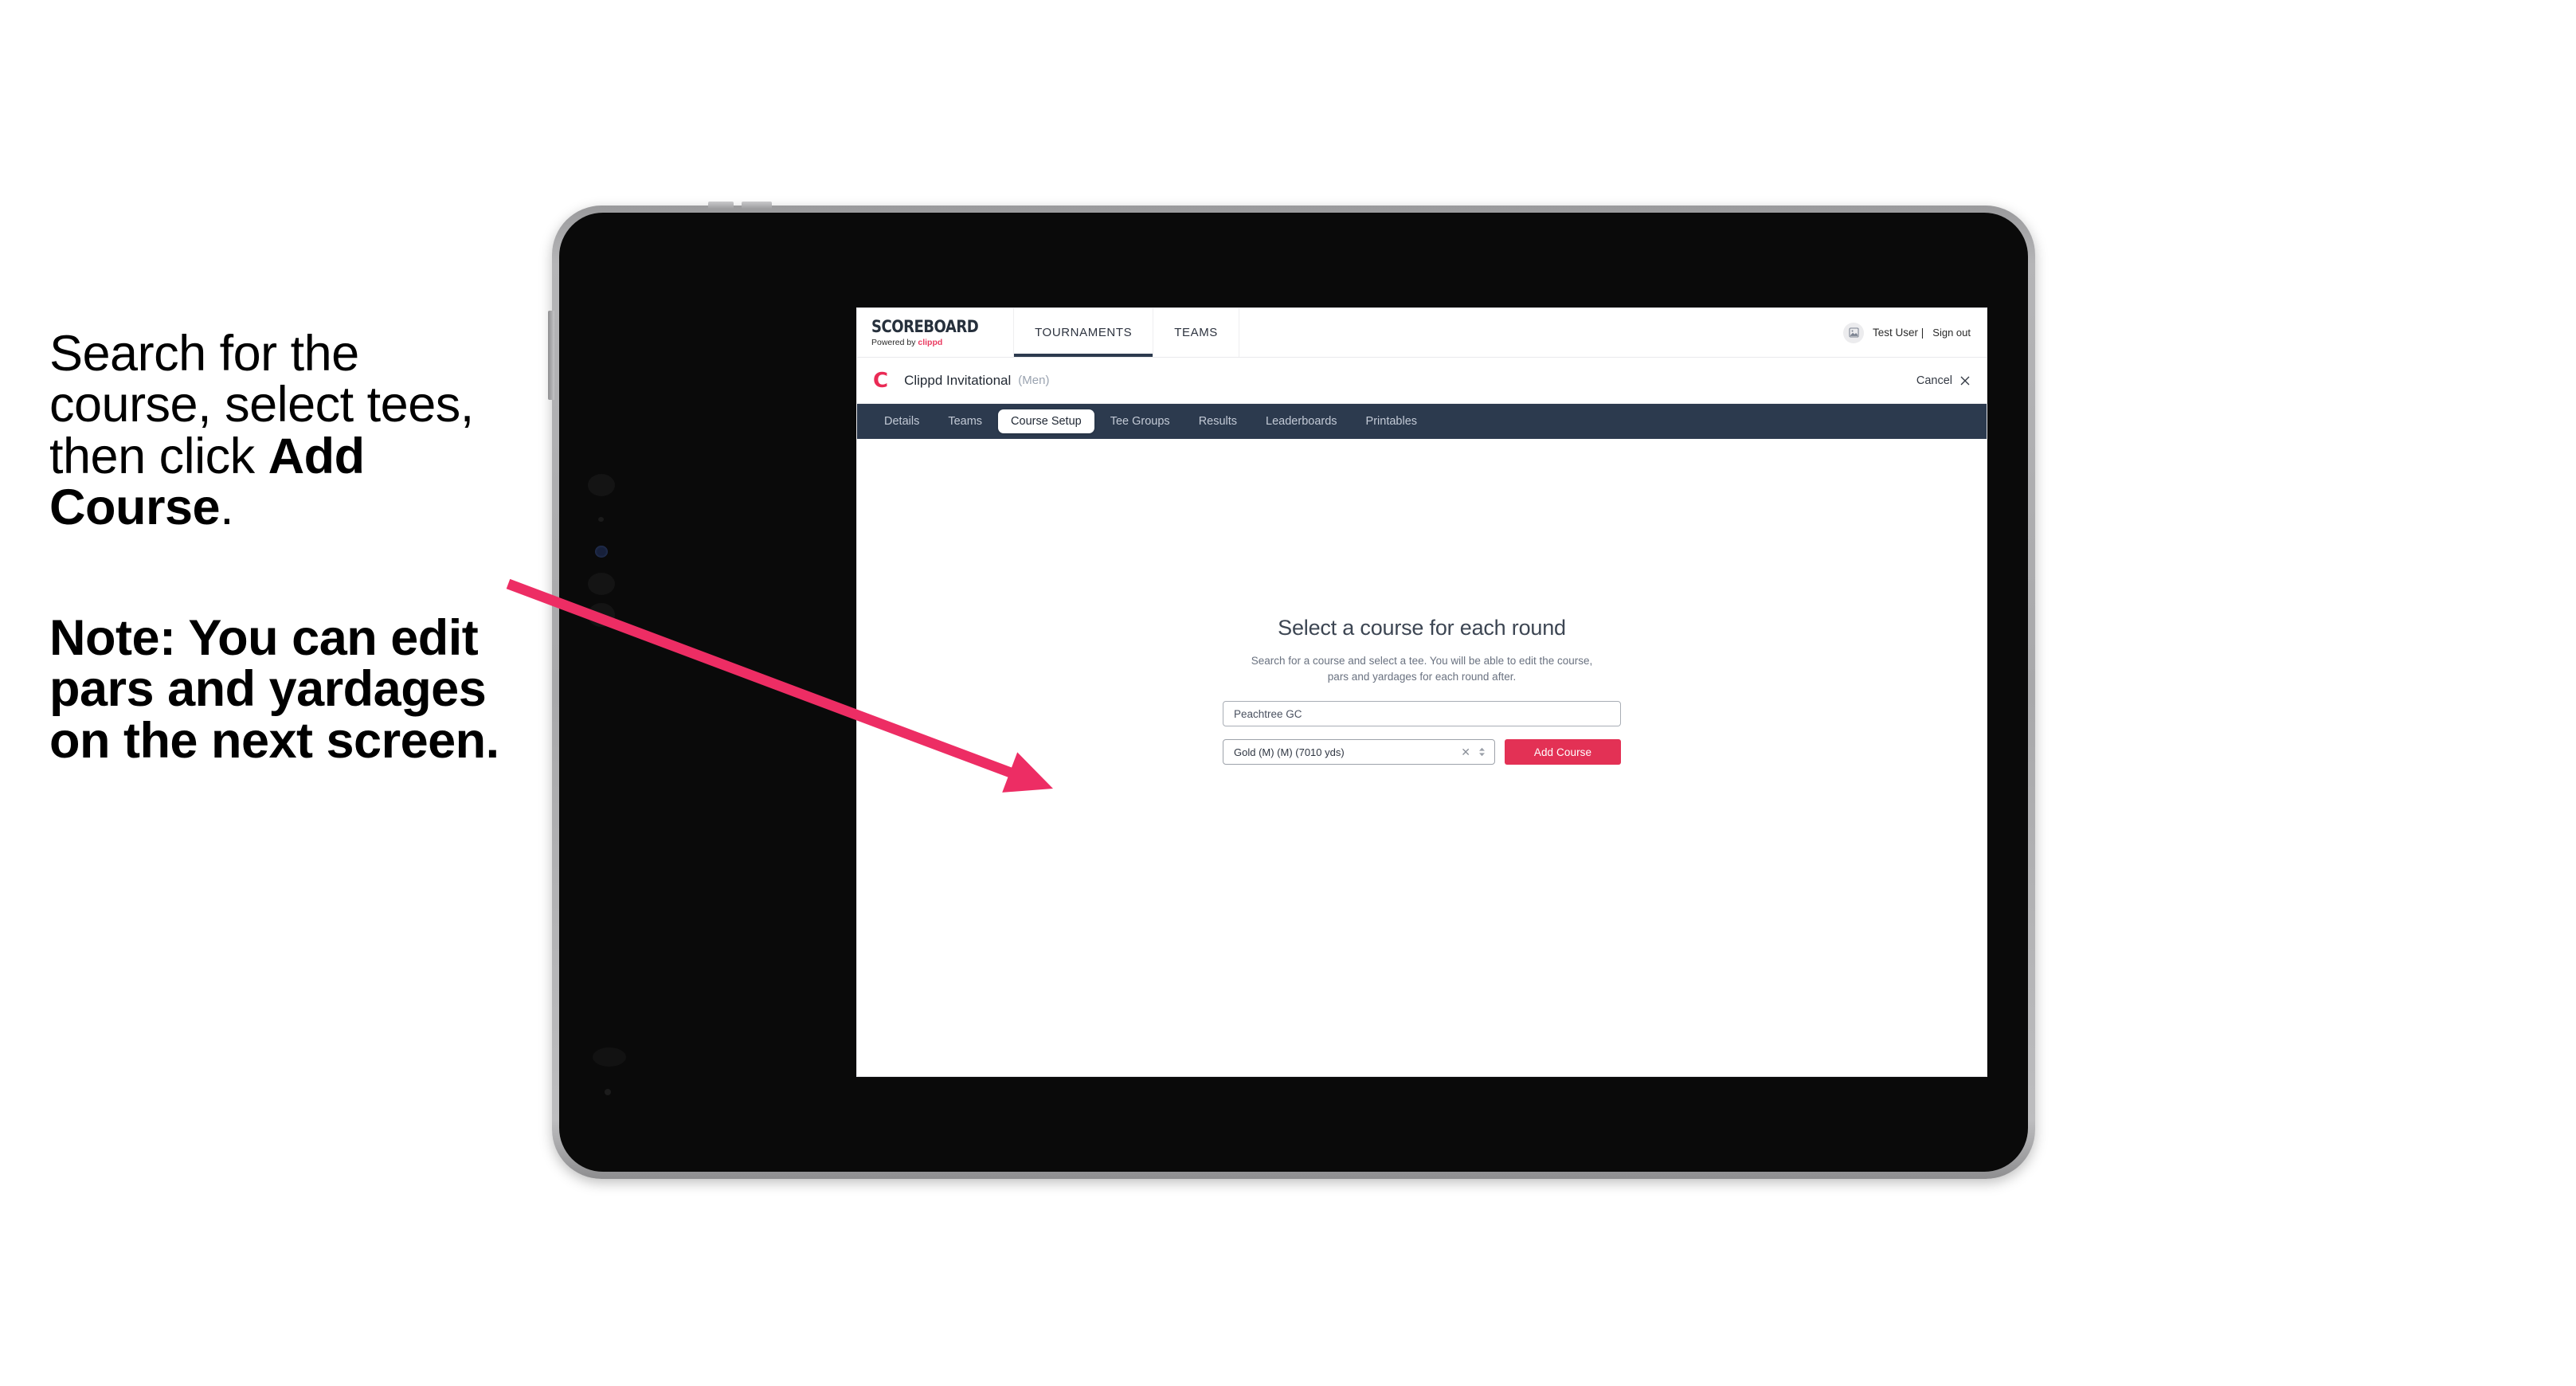 Image resolution: width=2576 pixels, height=1386 pixels. Describe the element at coordinates (1422, 381) in the screenshot. I see `tournament-header: C Clippd Invitational (Men) Cancel` at that location.